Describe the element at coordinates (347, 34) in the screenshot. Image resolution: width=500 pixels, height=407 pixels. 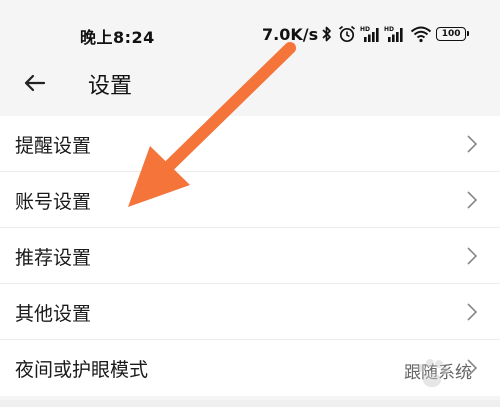
I see `alarm-icon` at that location.